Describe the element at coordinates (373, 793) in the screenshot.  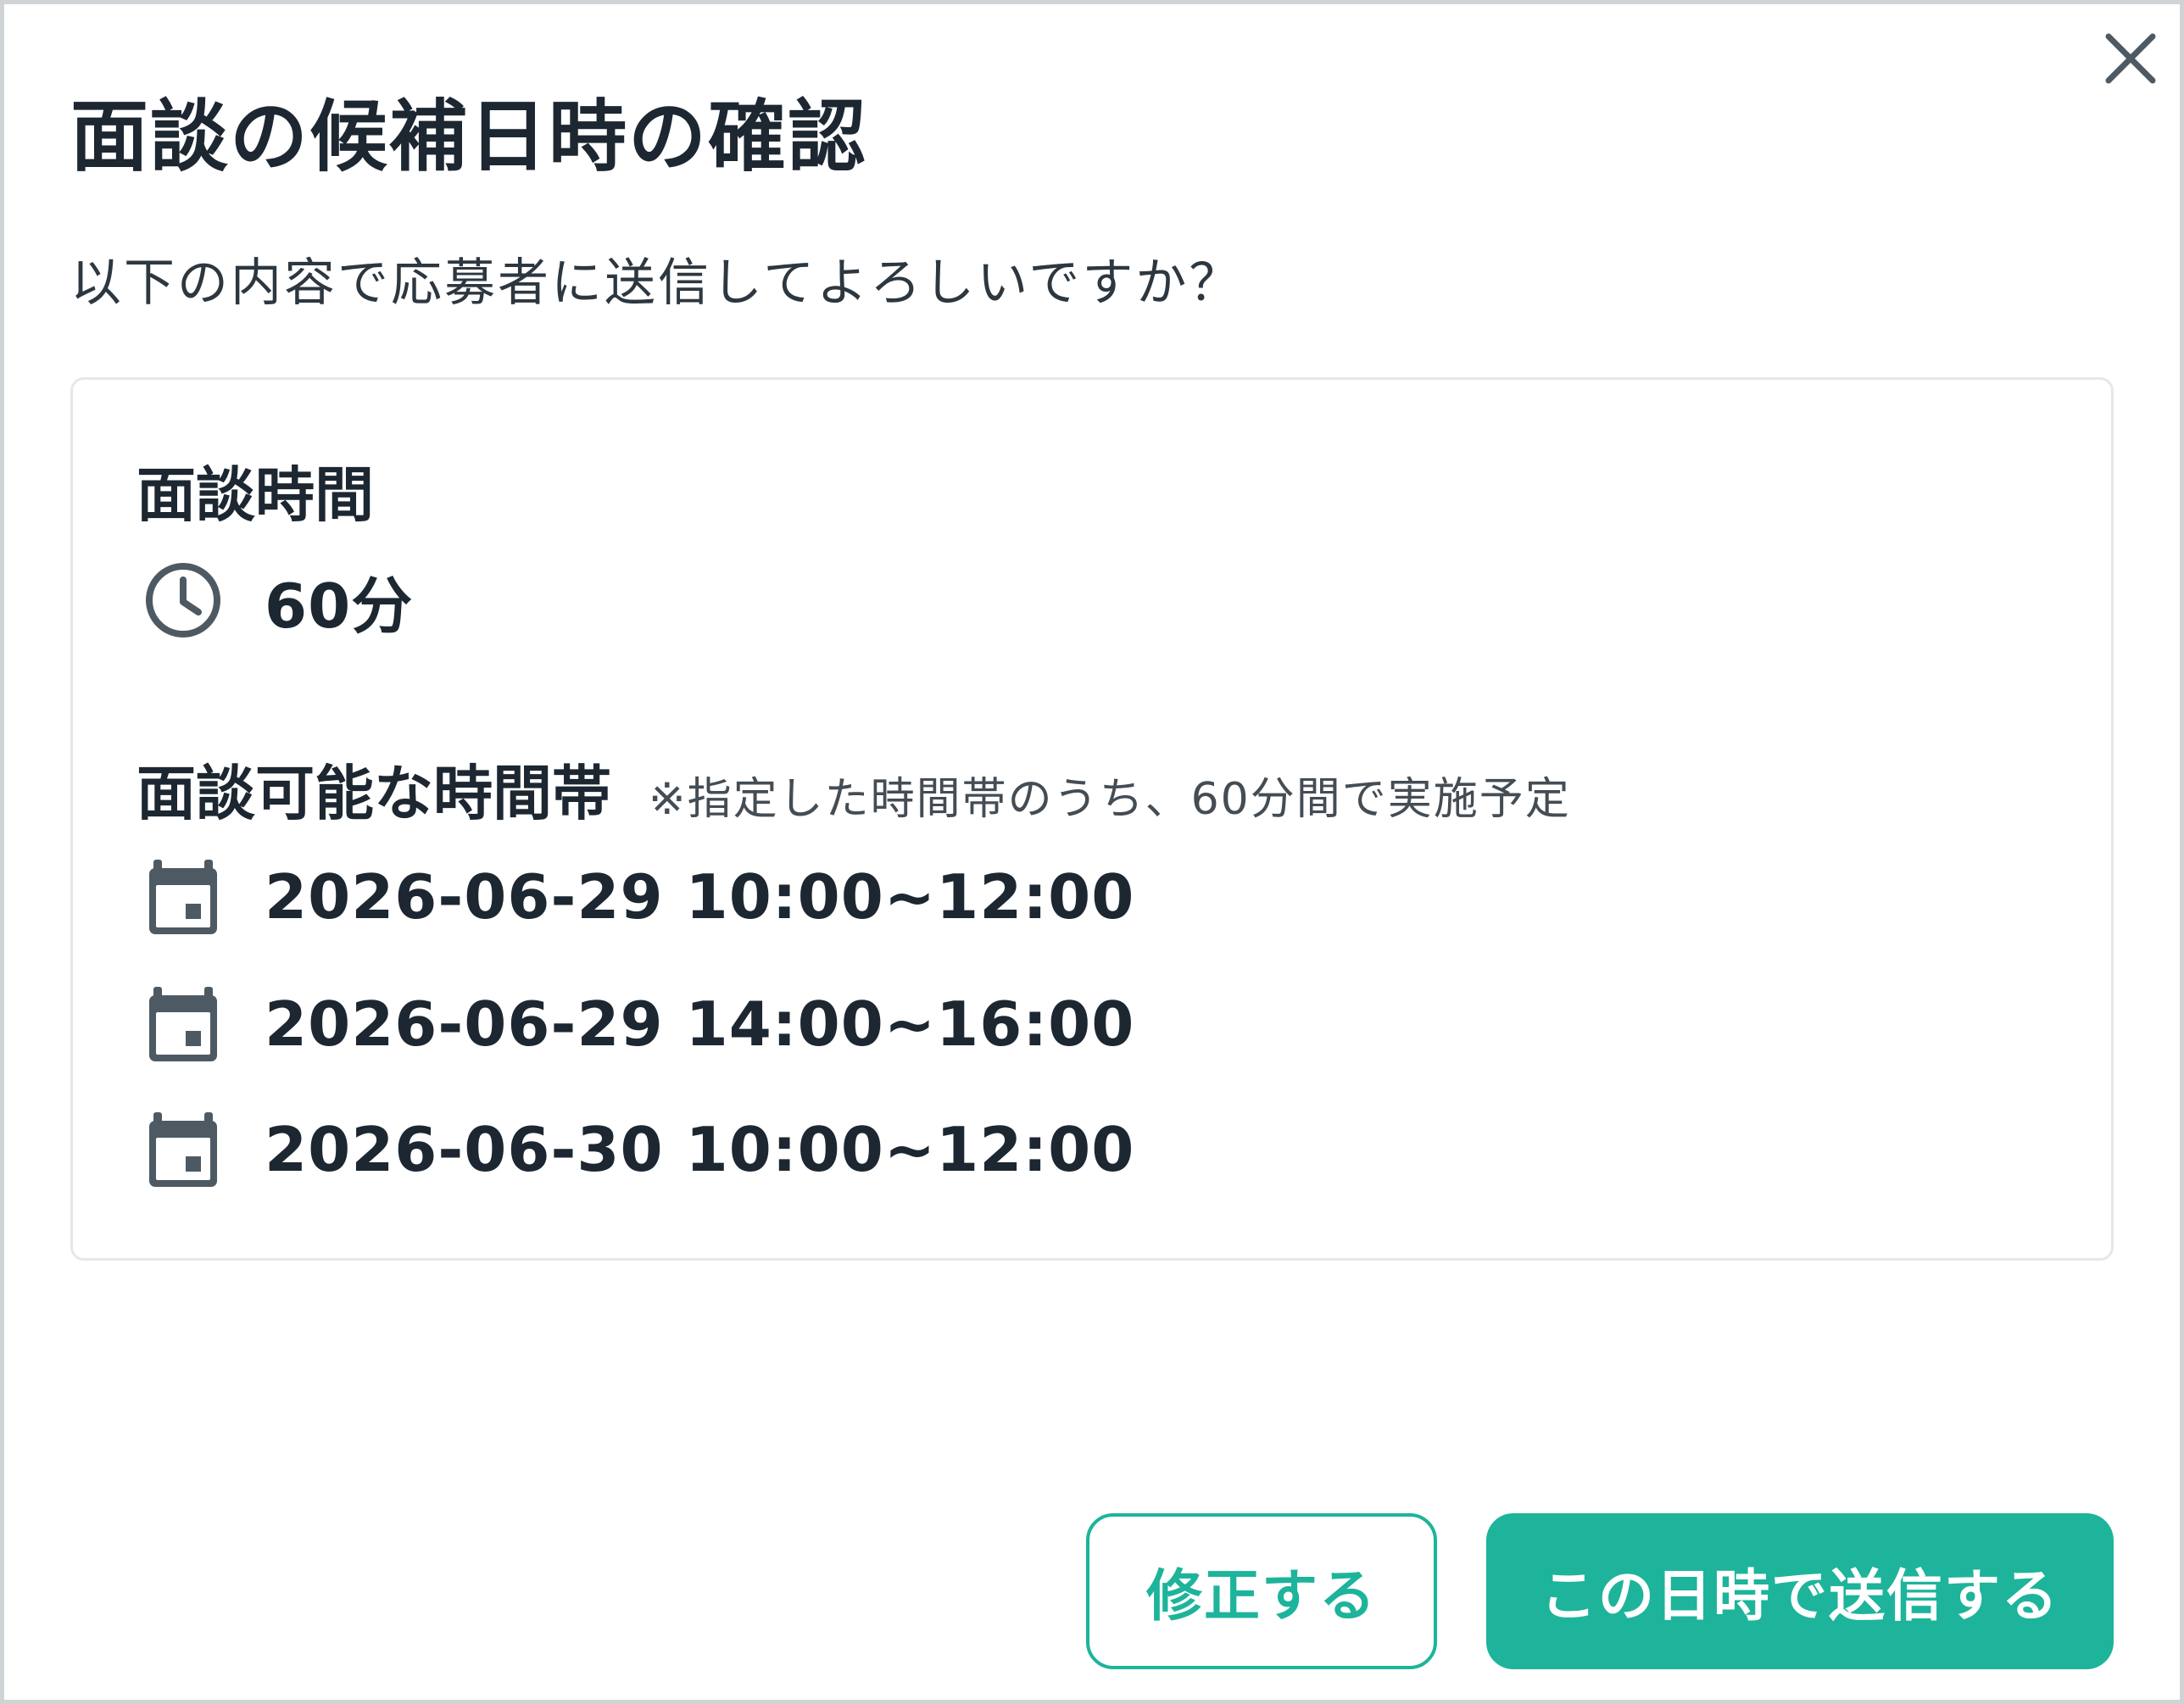
I see `slots-heading: 面談可能な時間帯` at that location.